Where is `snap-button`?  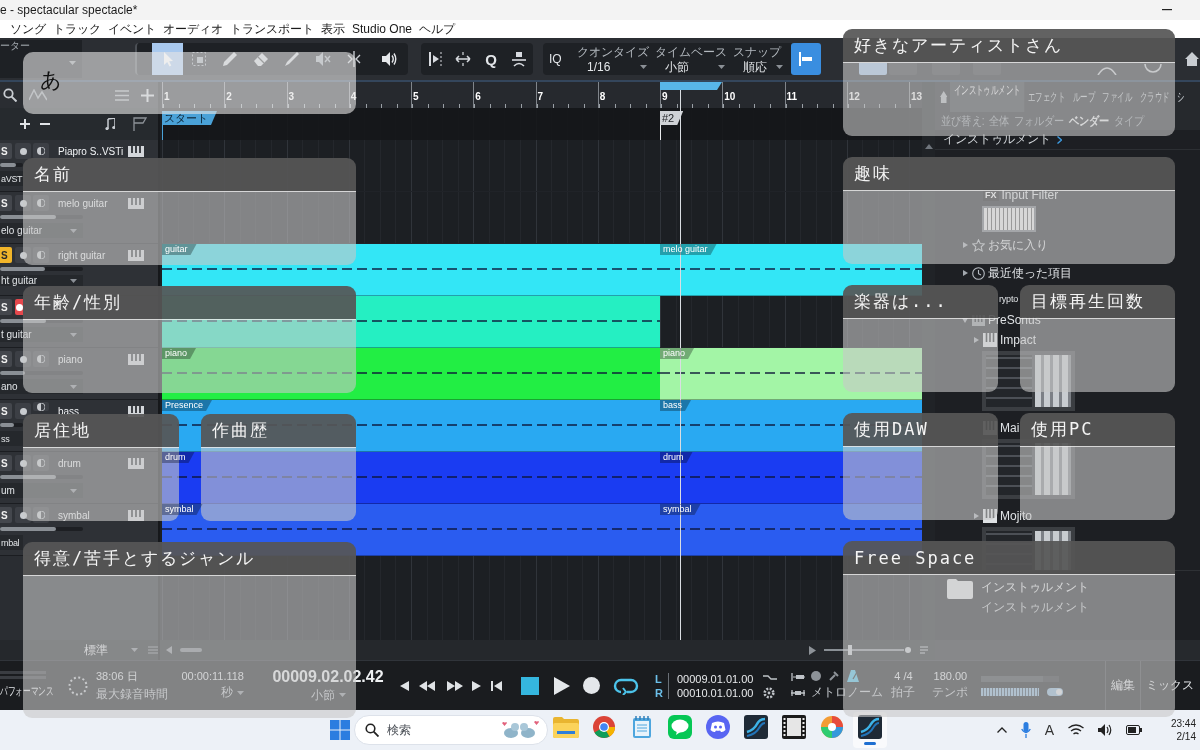
snap-button is located at coordinates (806, 59).